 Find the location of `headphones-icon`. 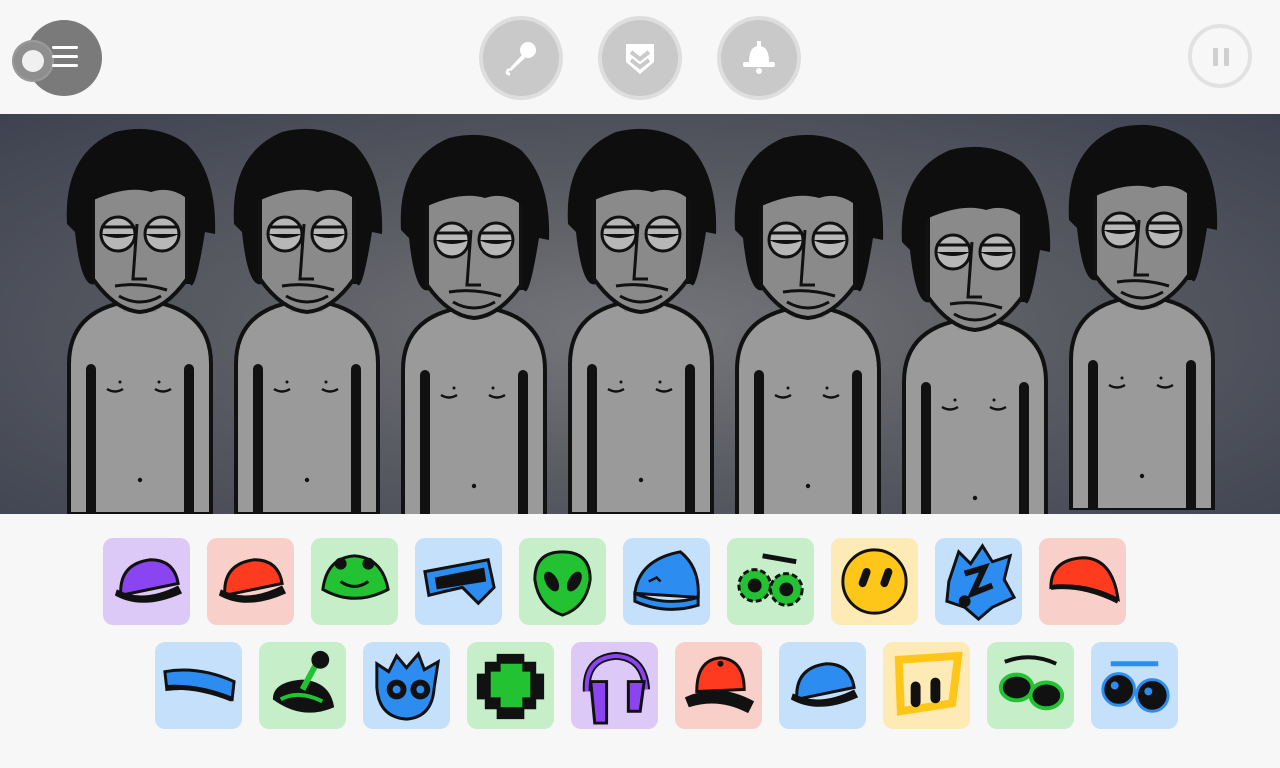

headphones-icon is located at coordinates (616, 688).